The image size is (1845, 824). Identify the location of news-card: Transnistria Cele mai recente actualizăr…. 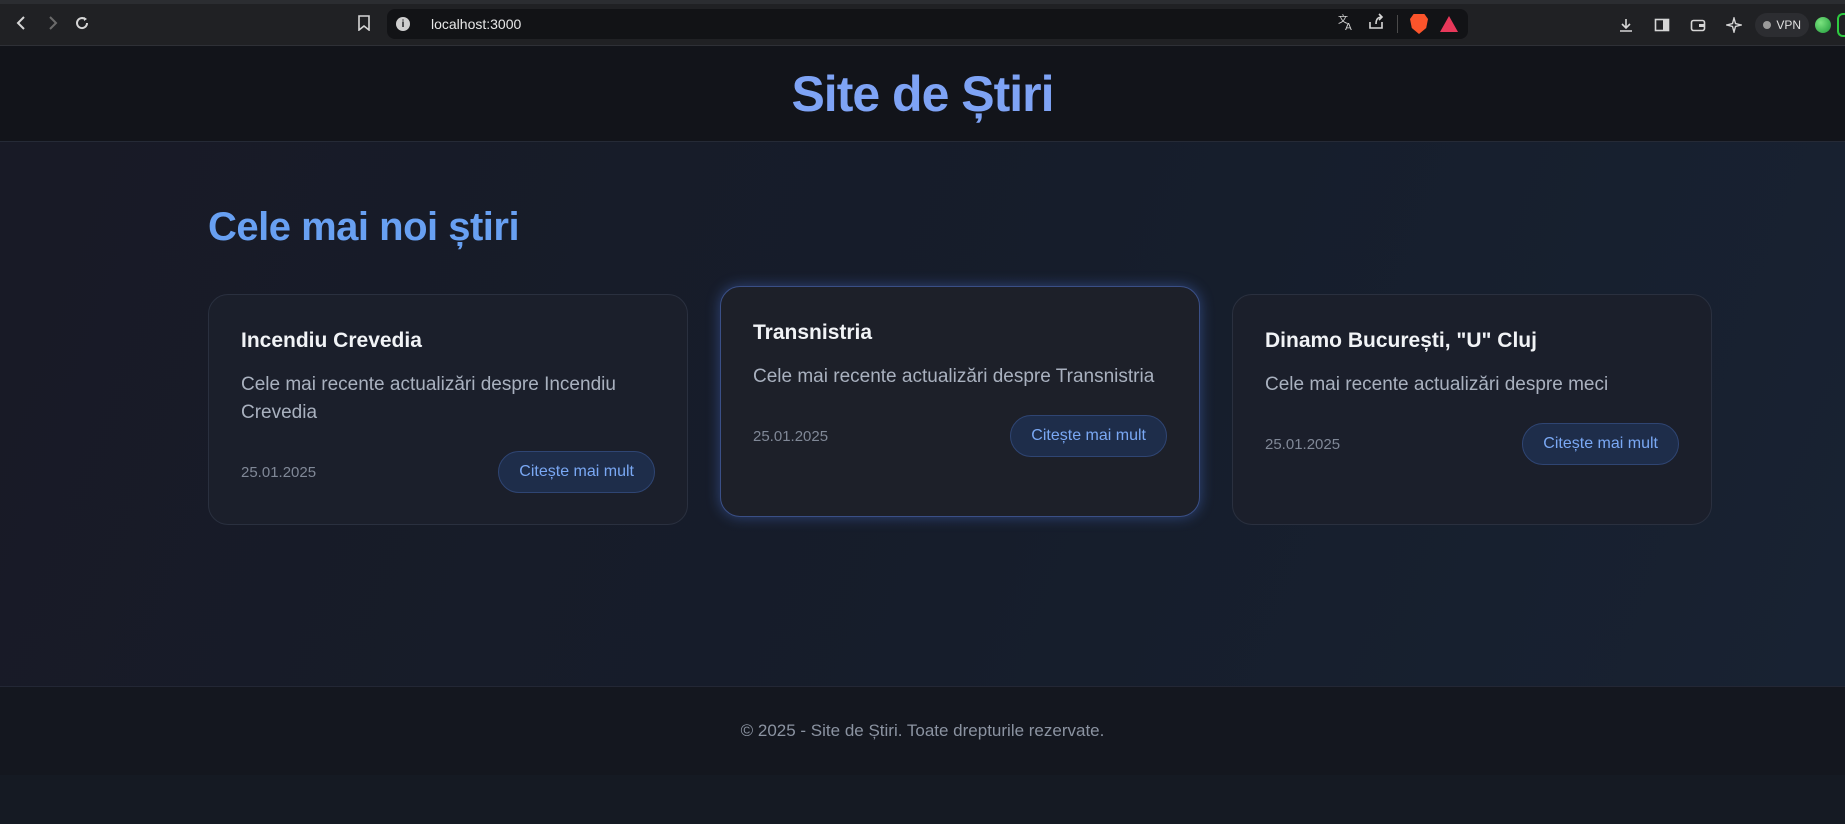
(960, 401).